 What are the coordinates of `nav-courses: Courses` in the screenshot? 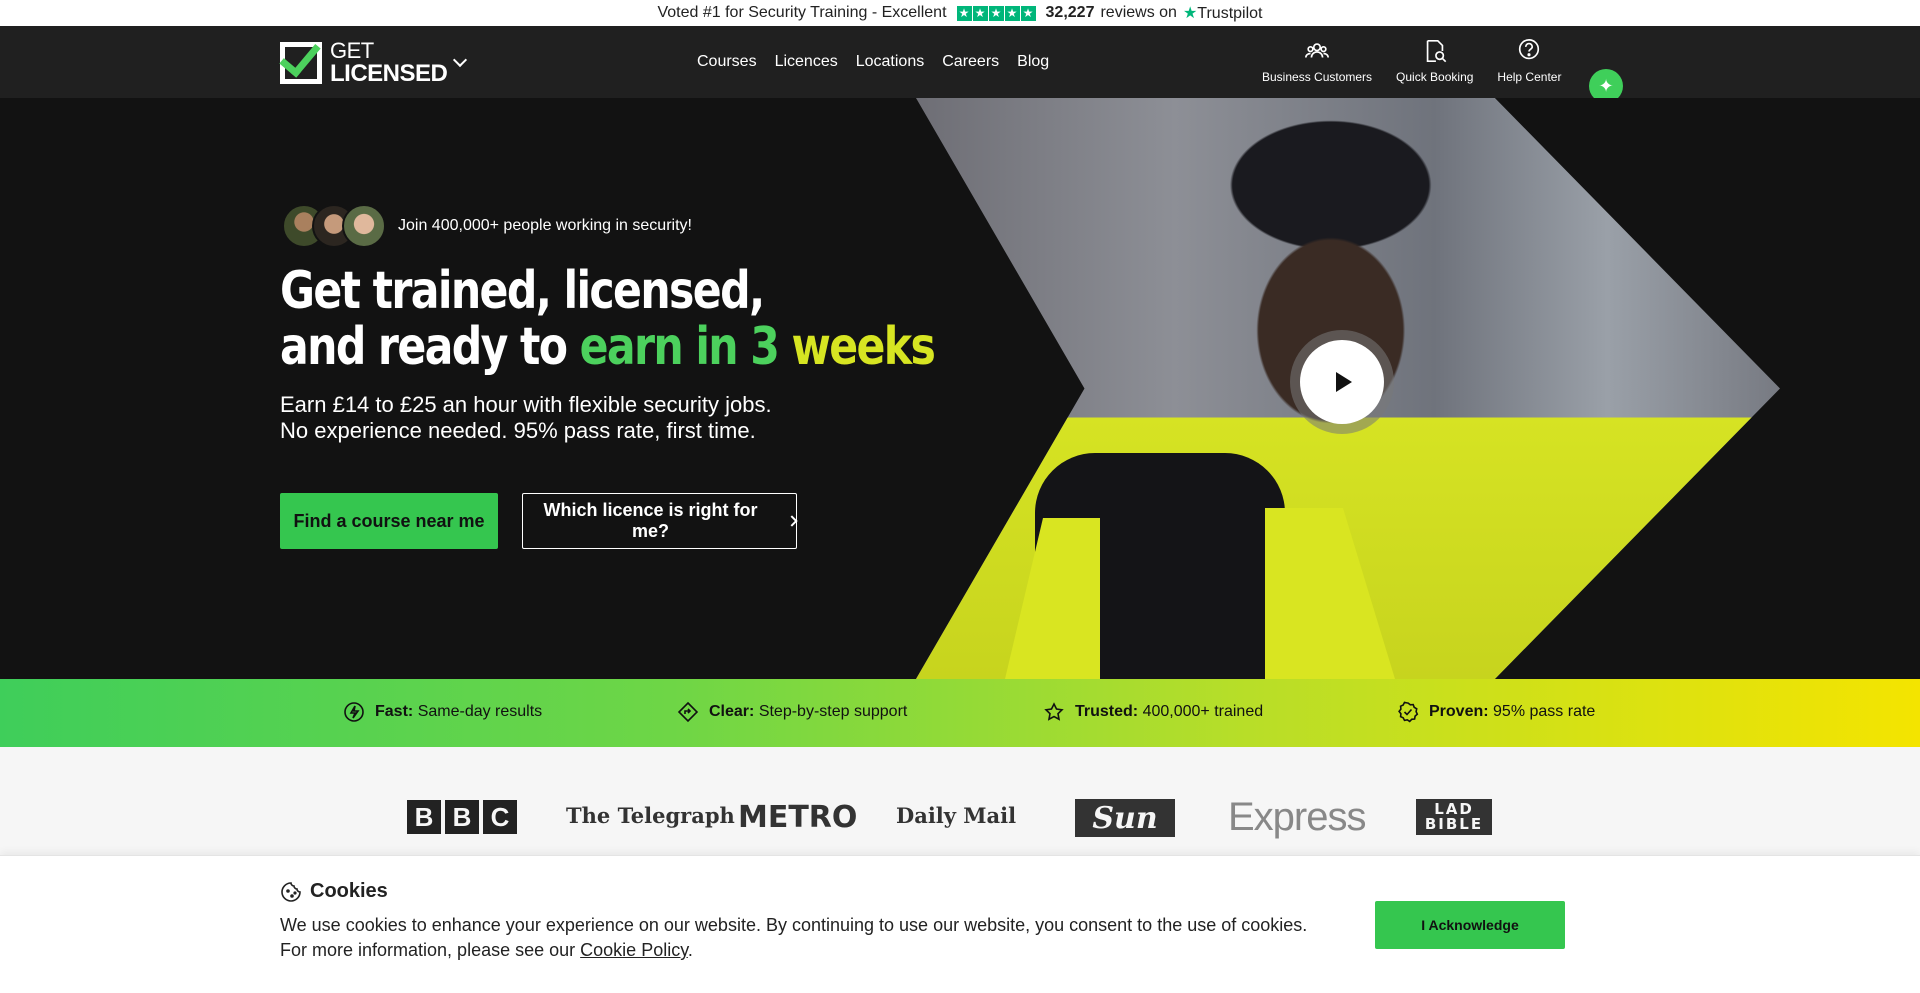 It's located at (727, 62).